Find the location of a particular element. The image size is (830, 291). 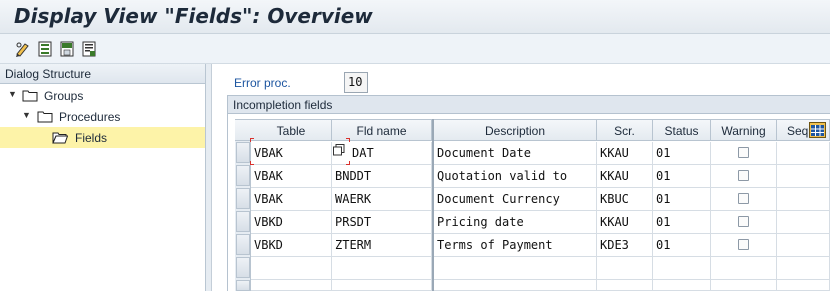

application-toolbar is located at coordinates (415, 49).